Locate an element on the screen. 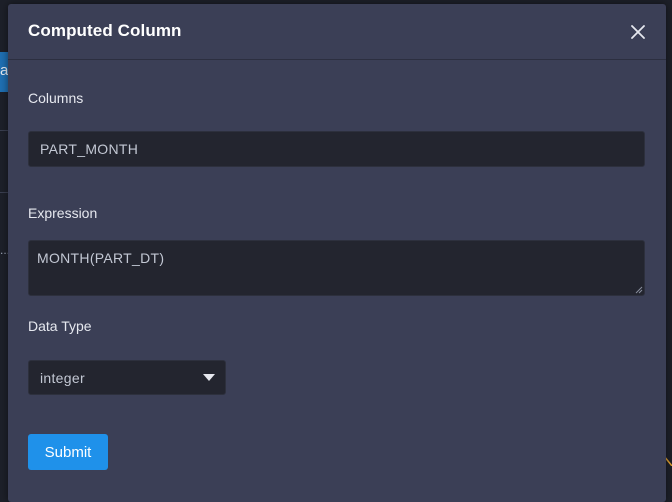 The width and height of the screenshot is (672, 502). caret-down-icon is located at coordinates (209, 377).